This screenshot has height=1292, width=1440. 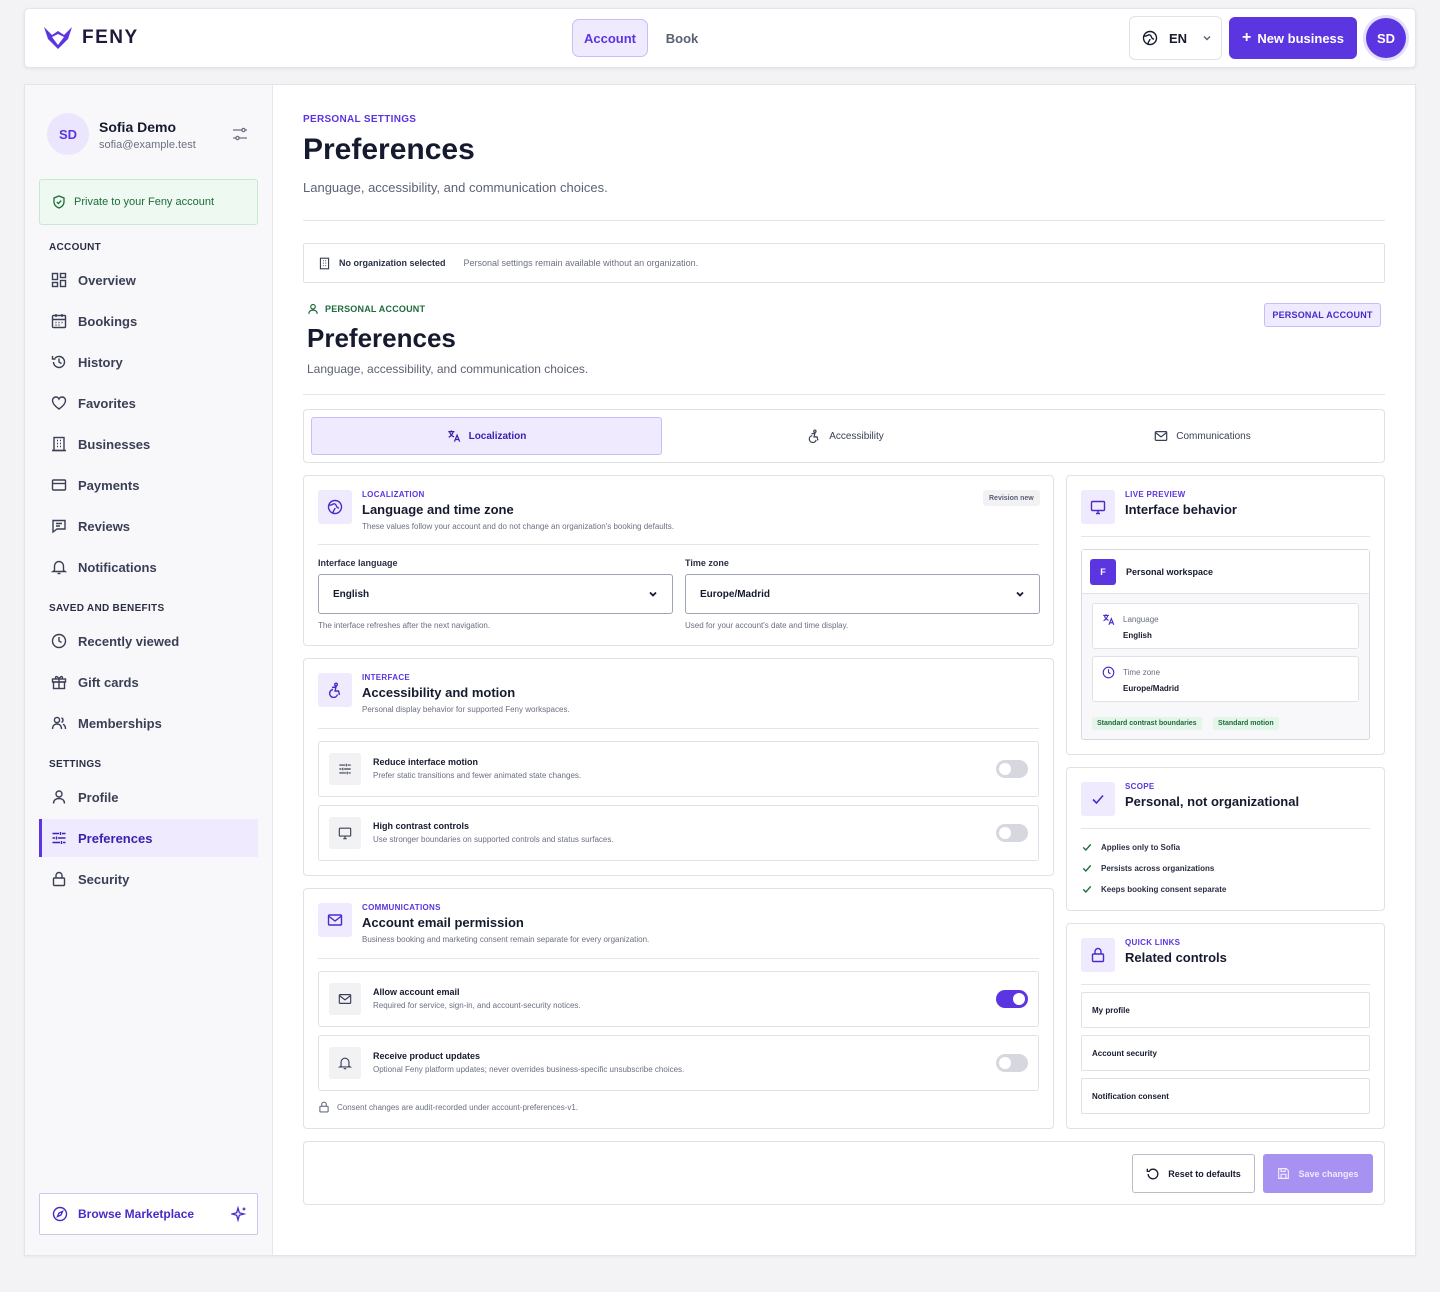 I want to click on clock-icon, so click(x=1108, y=672).